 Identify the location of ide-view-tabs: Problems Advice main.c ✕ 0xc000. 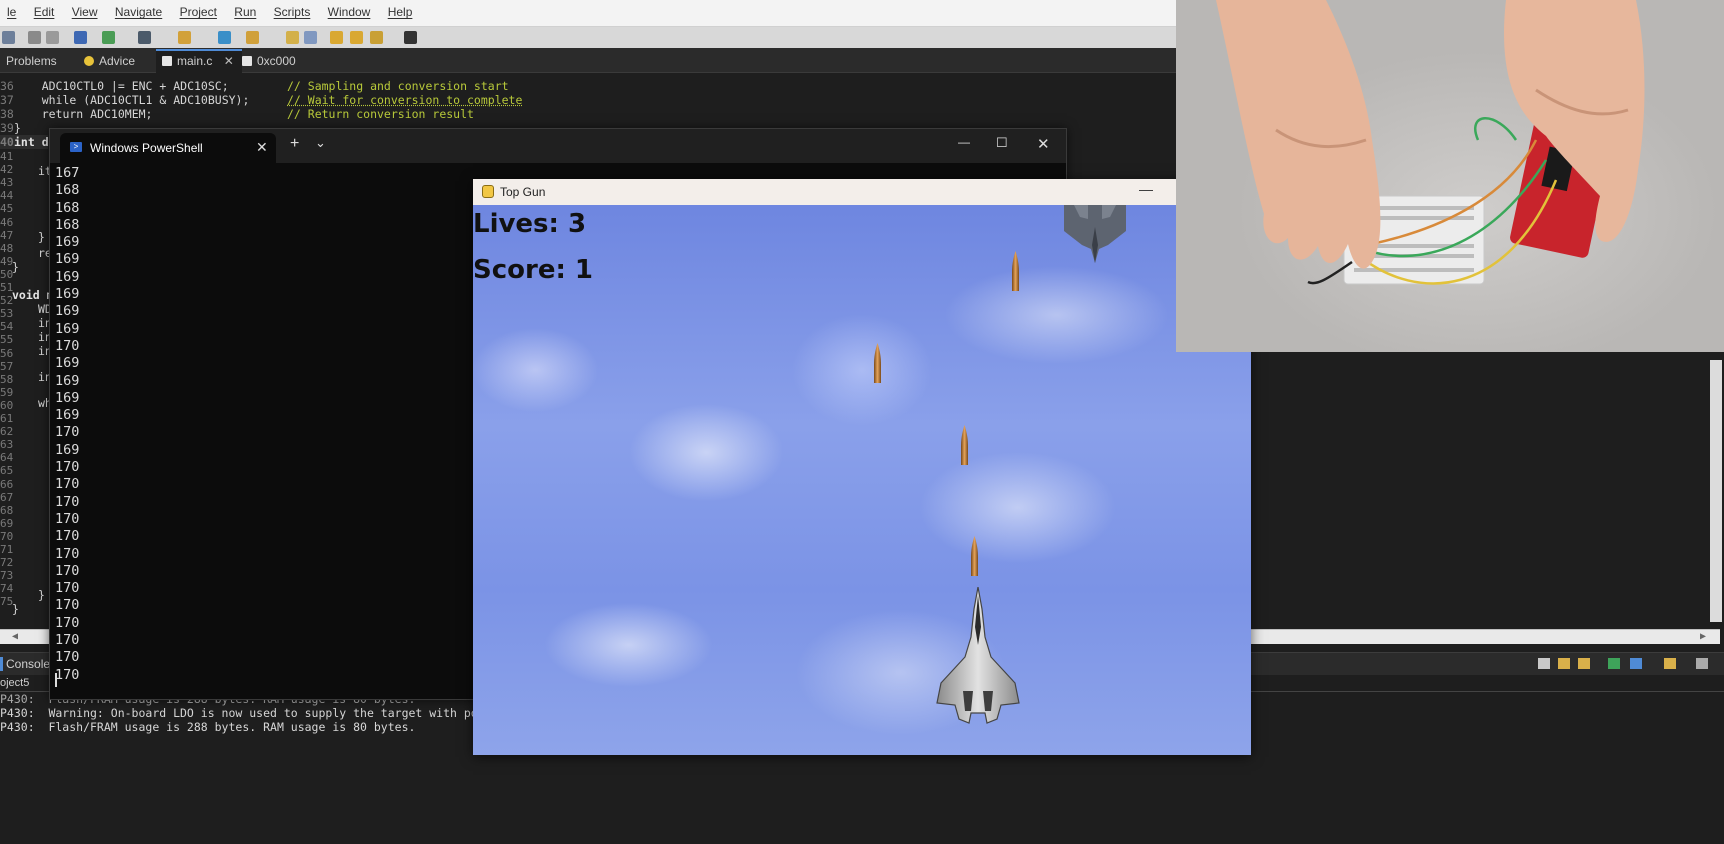
(588, 60).